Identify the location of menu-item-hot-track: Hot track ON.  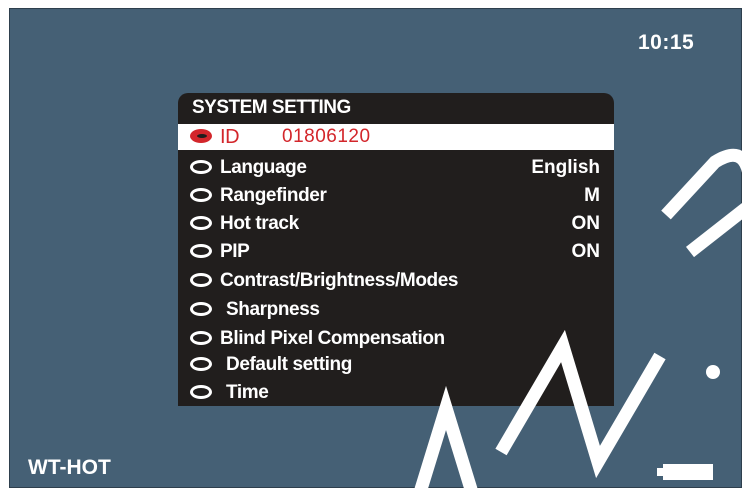
(396, 224).